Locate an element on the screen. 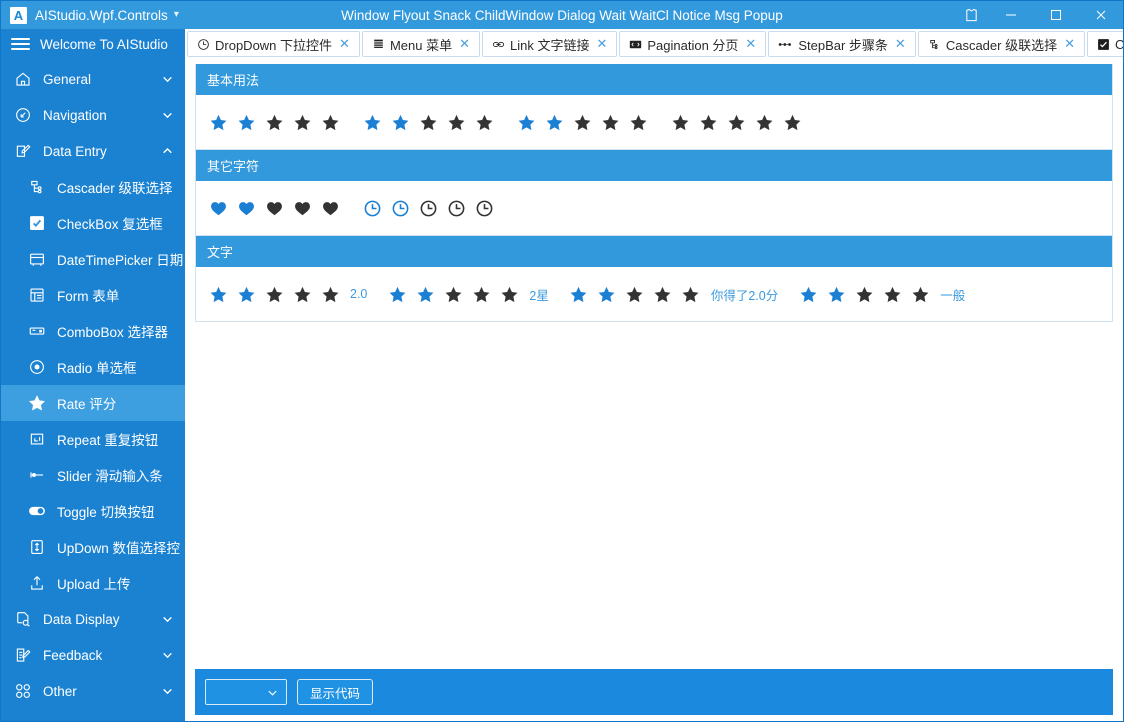 This screenshot has width=1124, height=722. sidebar-item-5: DateTimePicker 日期 is located at coordinates (93, 259).